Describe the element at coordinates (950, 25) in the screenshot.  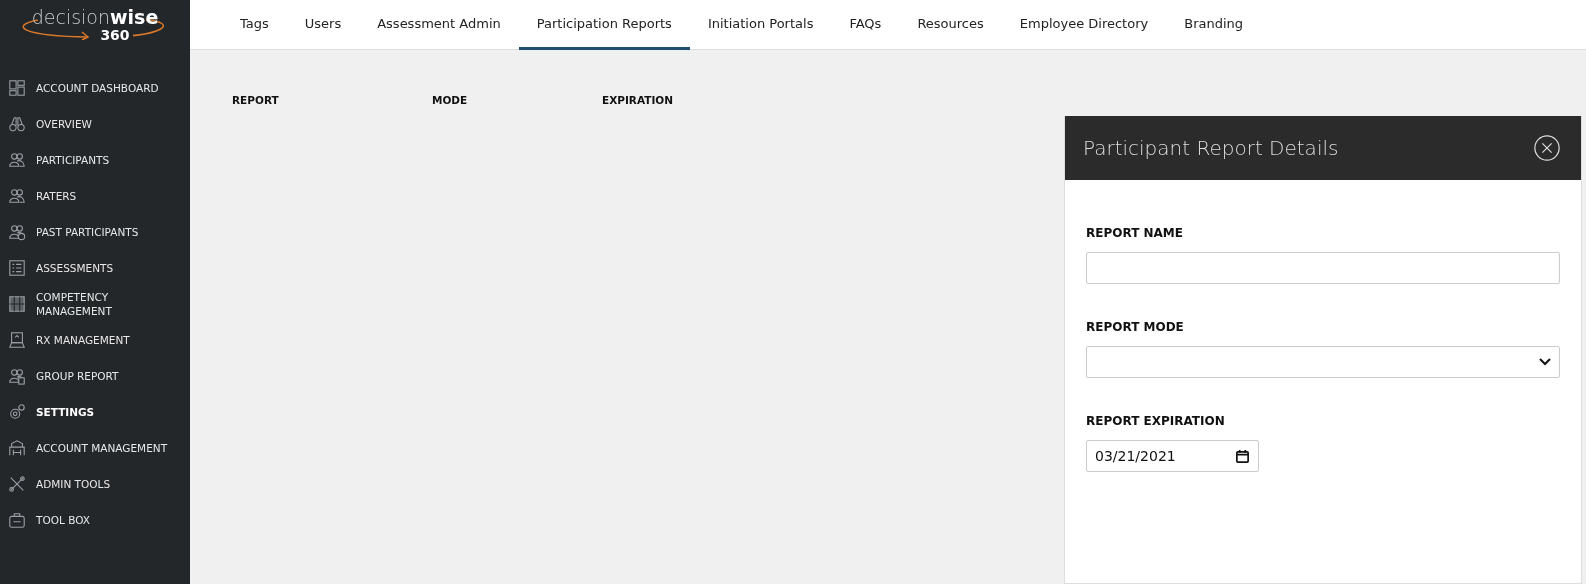
I see `nav-tab: Resources` at that location.